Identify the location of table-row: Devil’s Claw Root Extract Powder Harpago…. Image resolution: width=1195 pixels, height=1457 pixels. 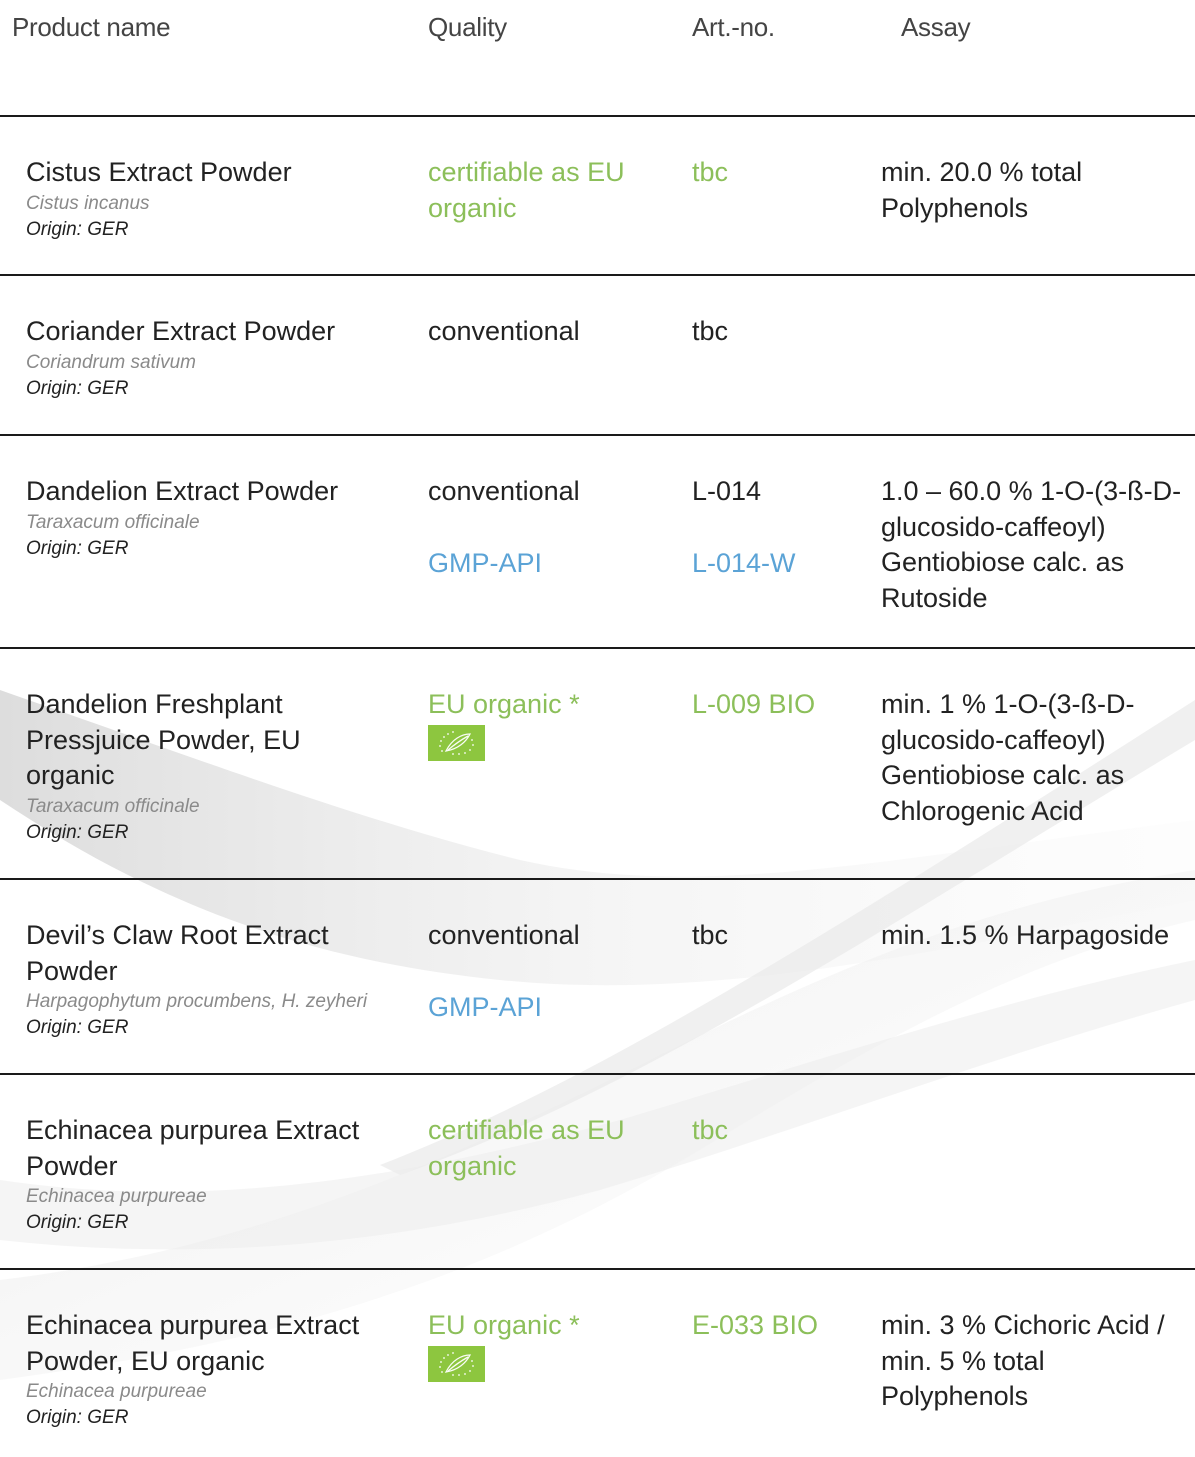
(597, 975).